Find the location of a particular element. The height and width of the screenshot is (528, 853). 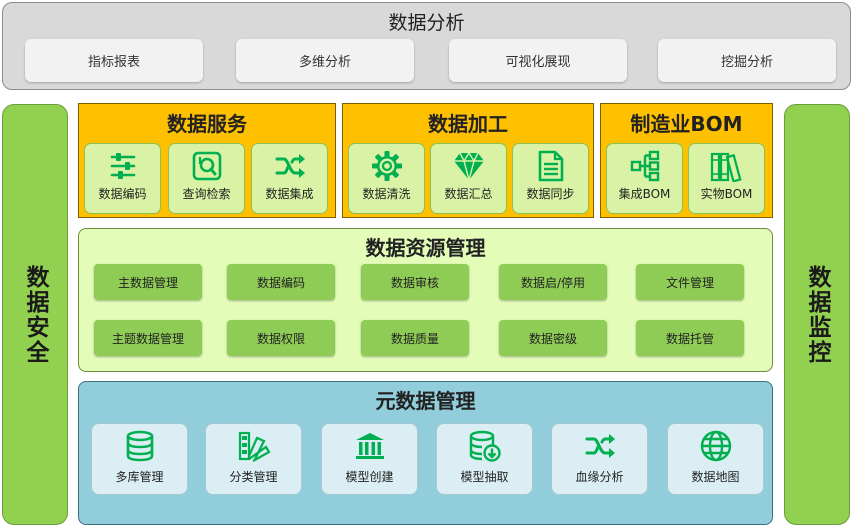

data-monitoring-pillar: 数据监控 is located at coordinates (817, 314).